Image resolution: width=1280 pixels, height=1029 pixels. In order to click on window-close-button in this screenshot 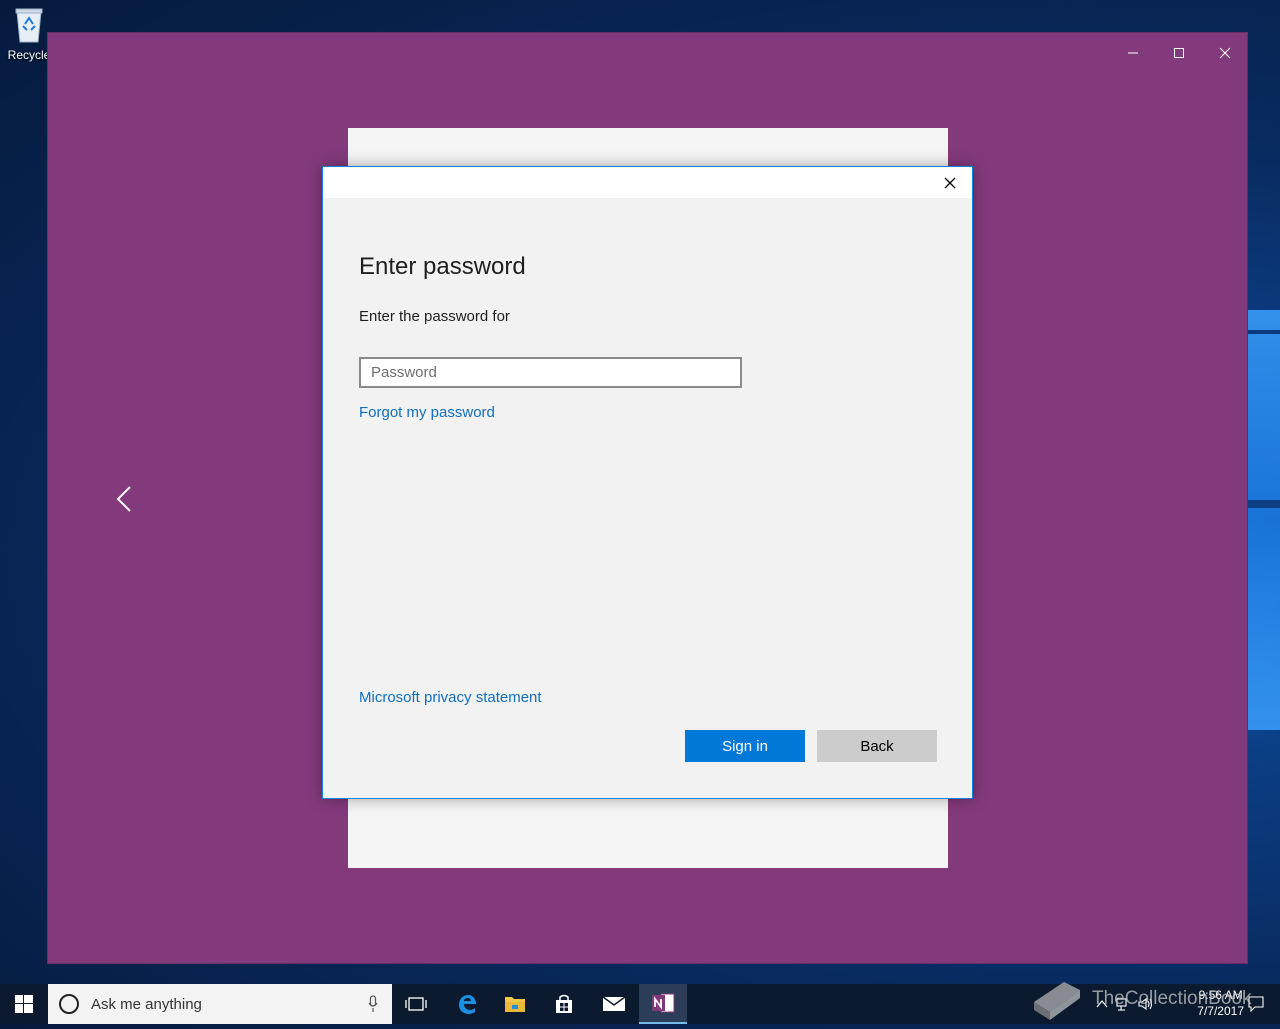, I will do `click(1225, 53)`.